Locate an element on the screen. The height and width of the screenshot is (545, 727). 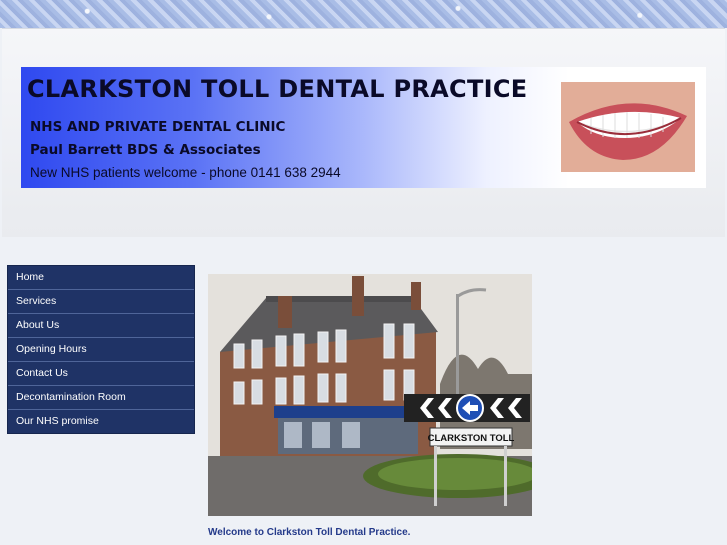
nav-item-services: Services is located at coordinates (101, 302).